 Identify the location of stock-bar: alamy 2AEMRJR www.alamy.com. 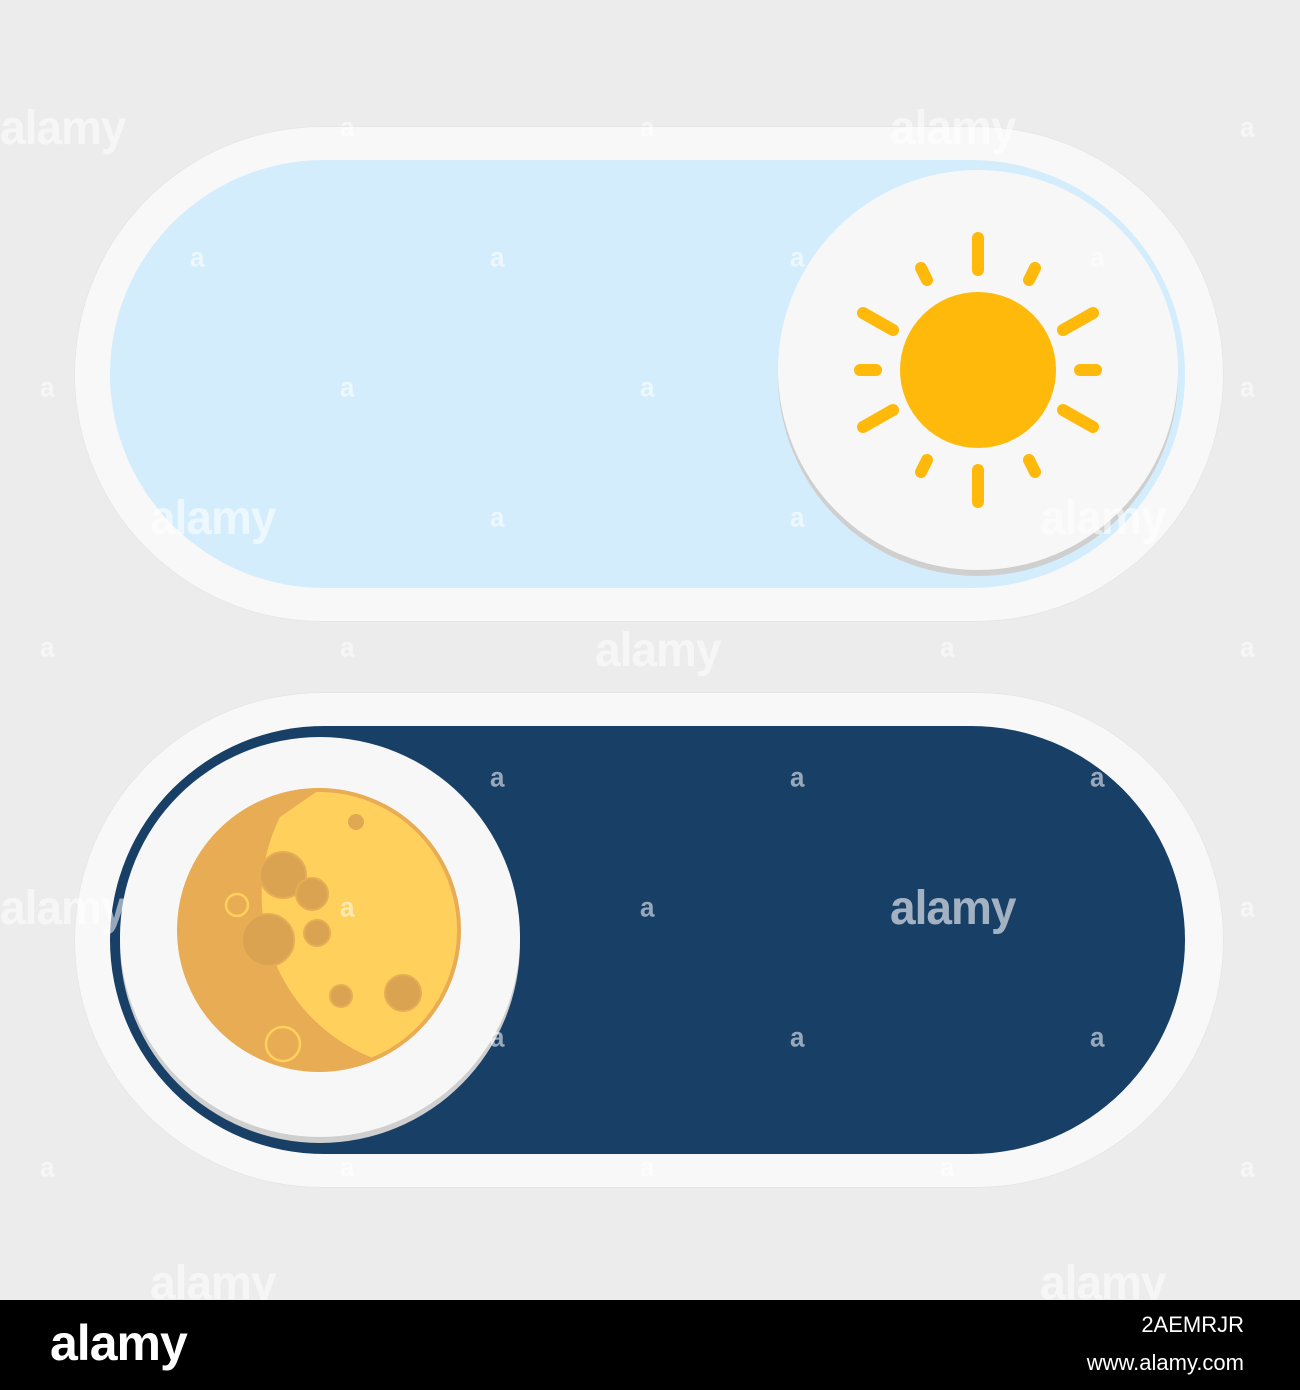
(650, 1345).